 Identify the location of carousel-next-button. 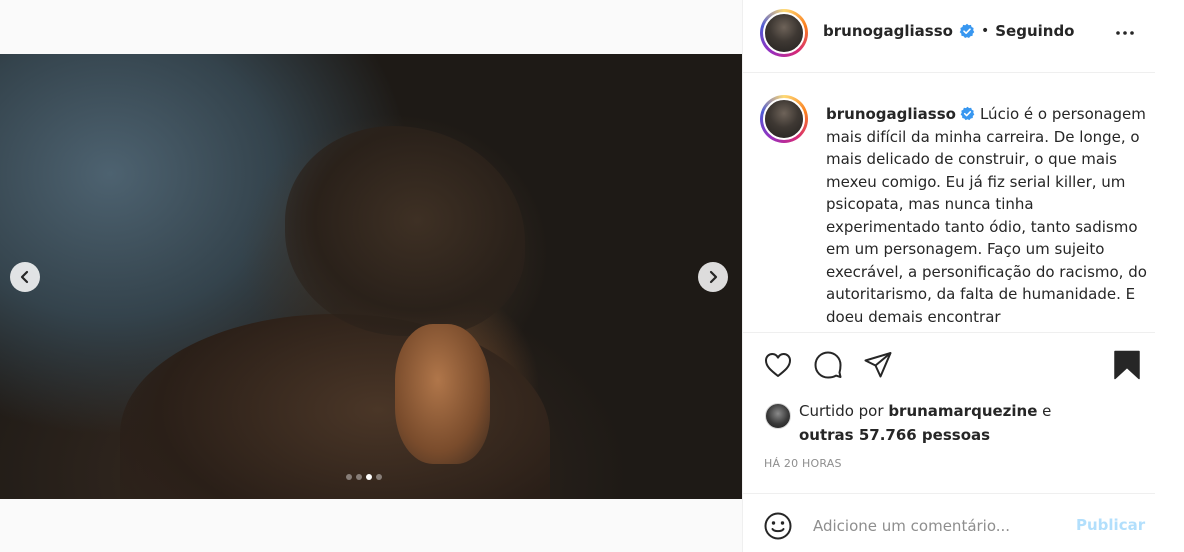
(713, 277).